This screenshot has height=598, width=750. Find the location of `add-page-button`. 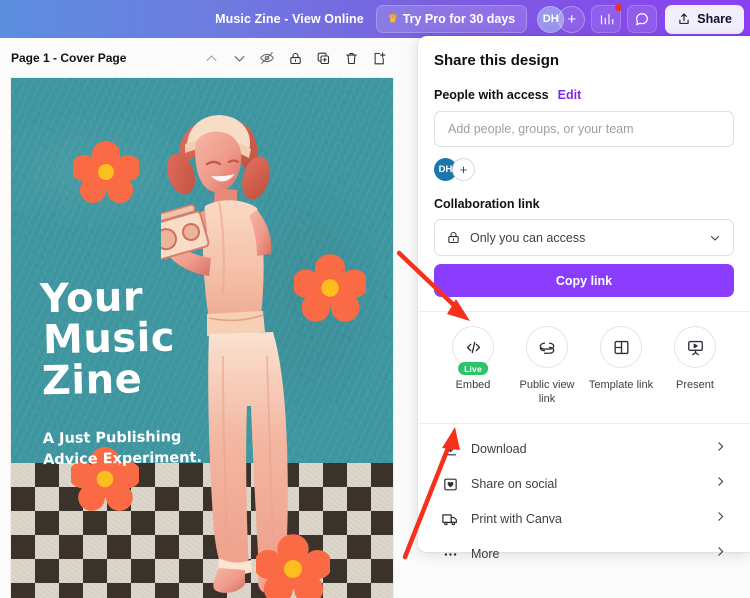

add-page-button is located at coordinates (379, 58).